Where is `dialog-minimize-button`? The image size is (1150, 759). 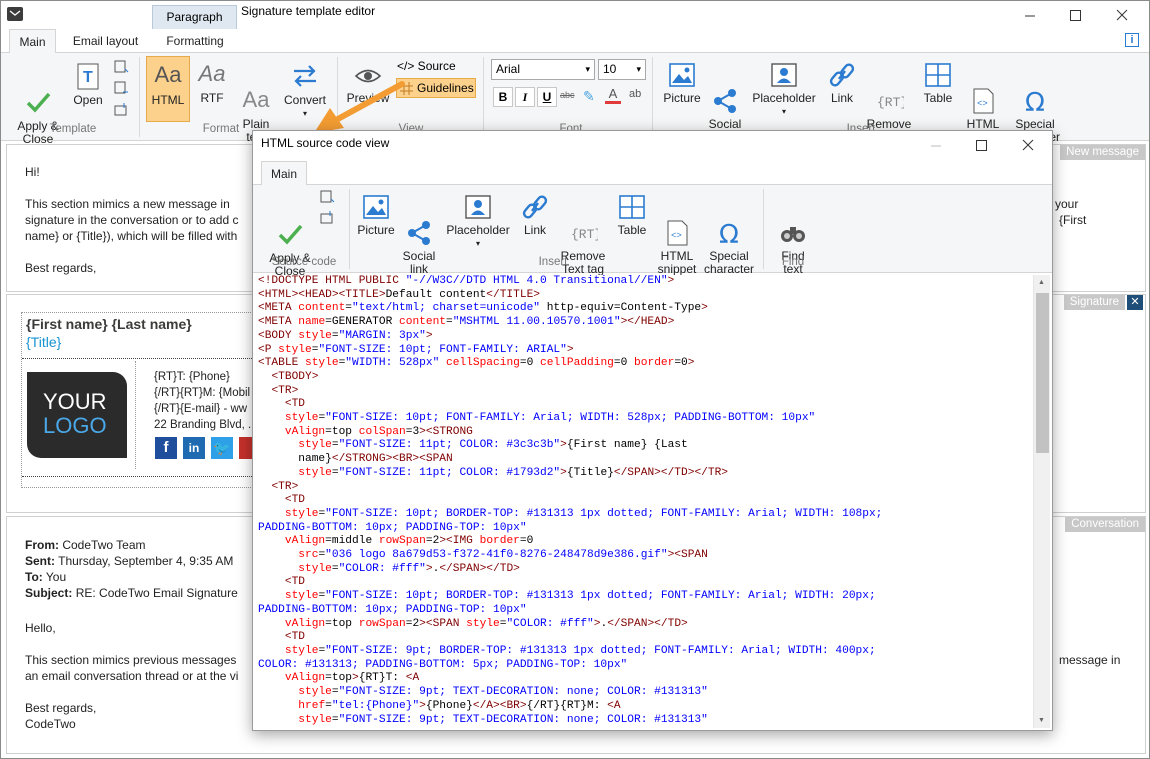
dialog-minimize-button is located at coordinates (936, 145).